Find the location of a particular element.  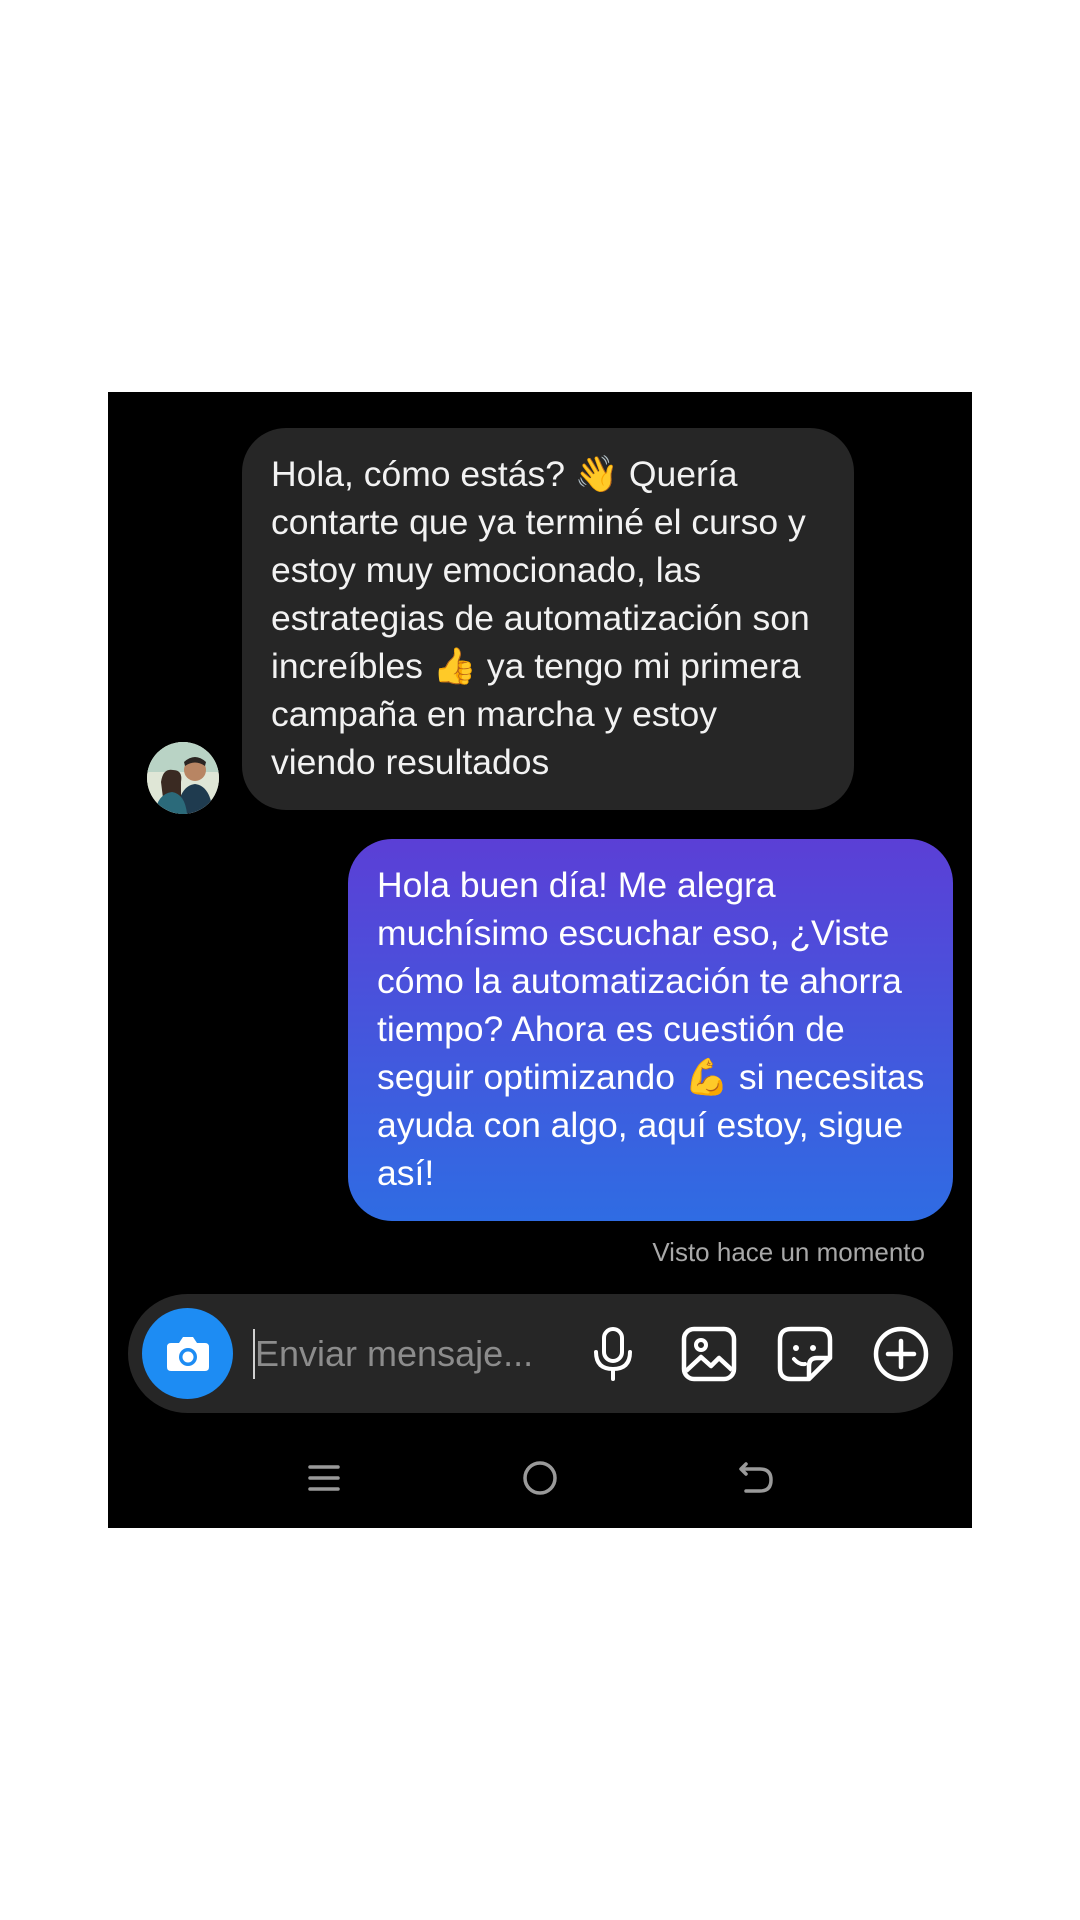

message-input is located at coordinates (415, 1354).